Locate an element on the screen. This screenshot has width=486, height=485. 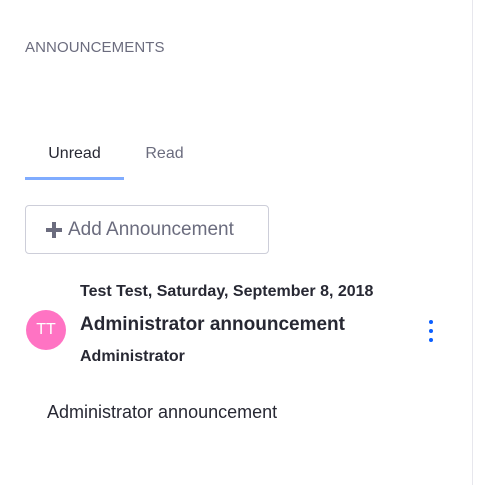
more-actions-icon is located at coordinates (431, 331).